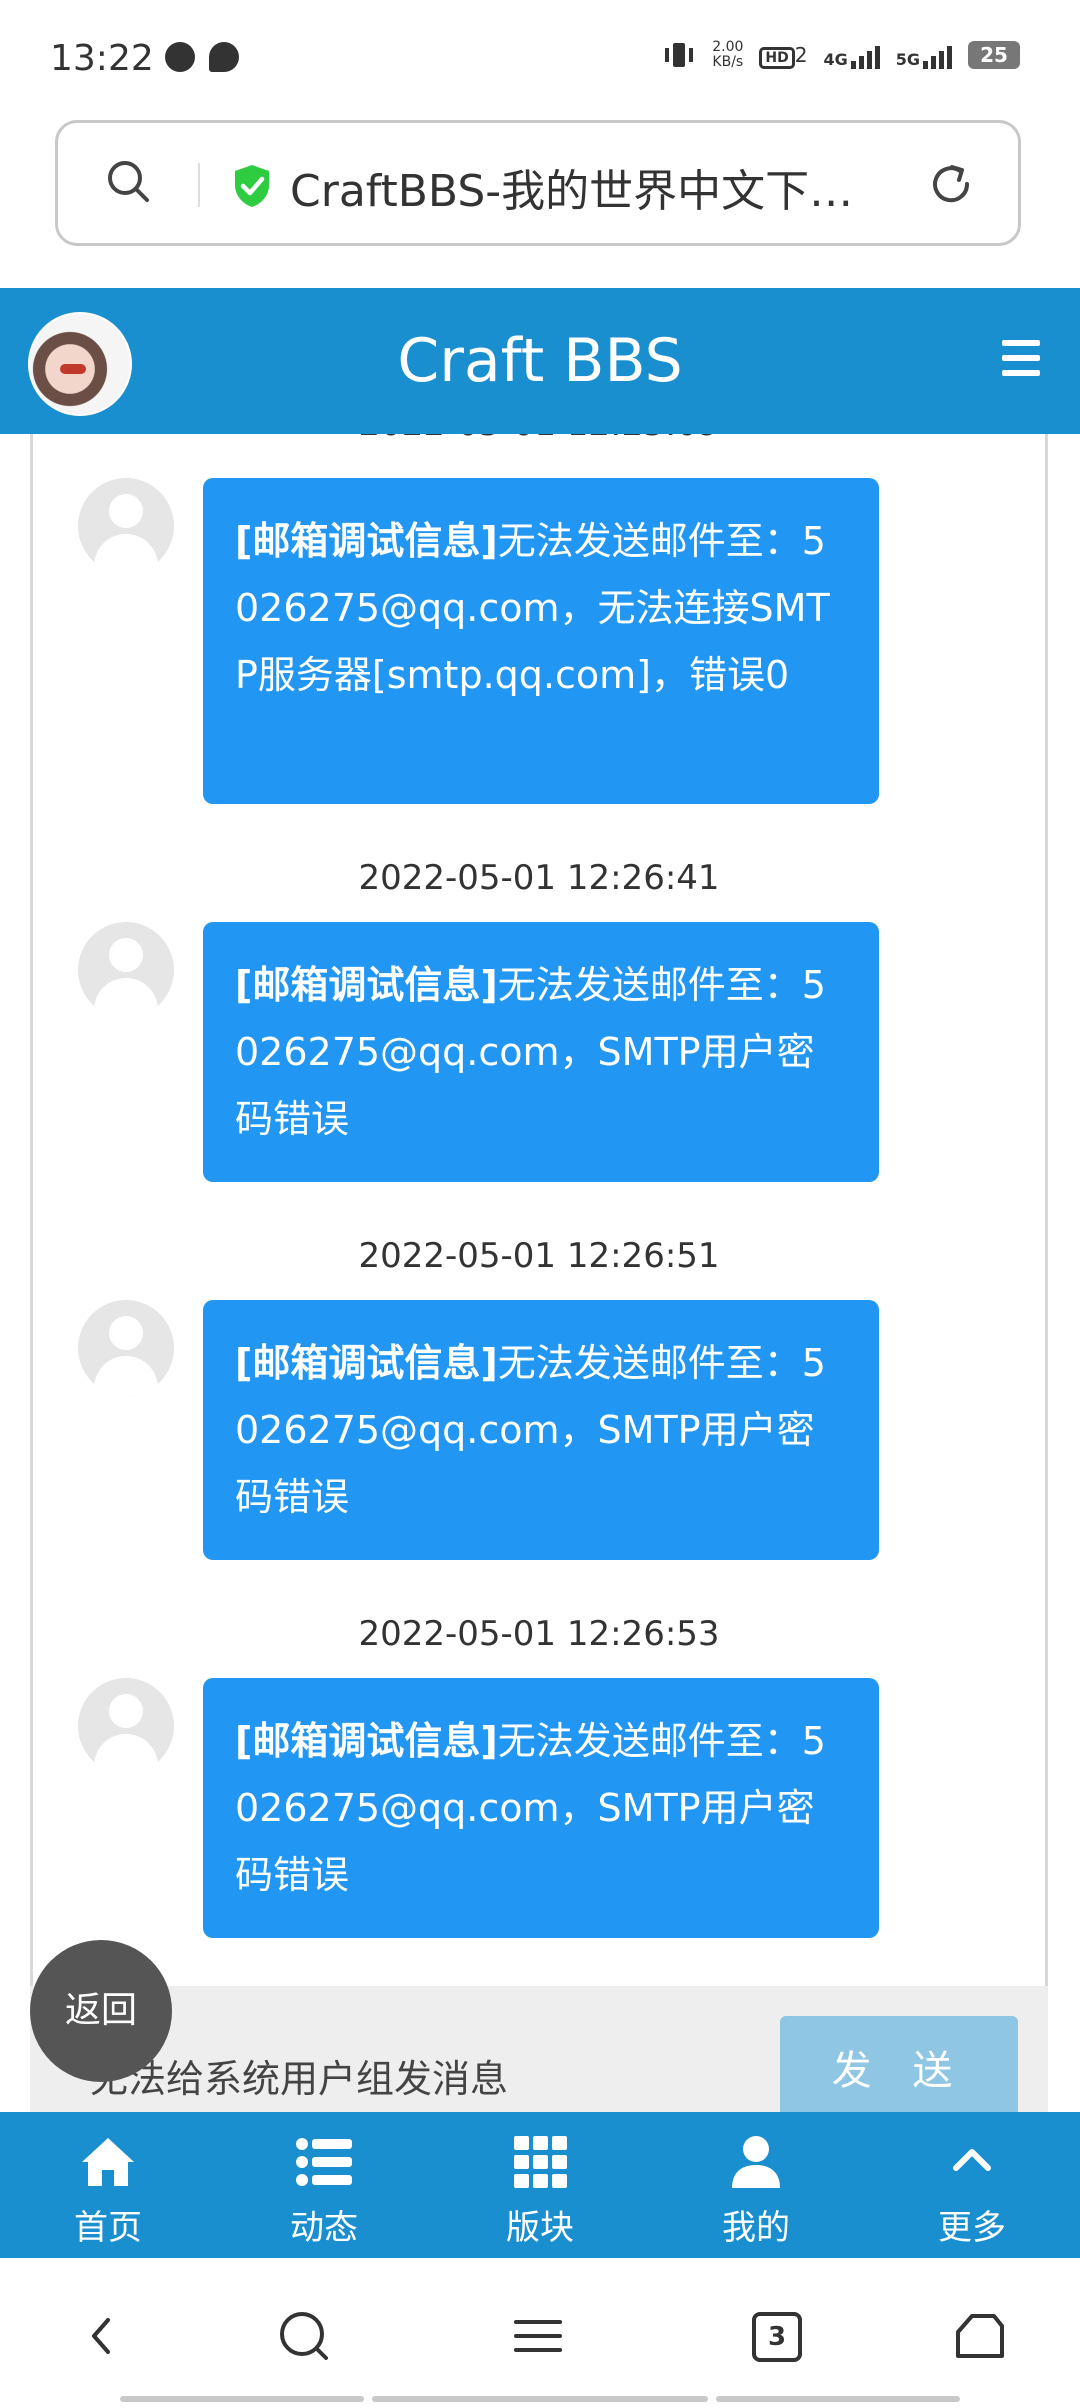 The image size is (1080, 2408). Describe the element at coordinates (972, 2185) in the screenshot. I see `tab-more: 更多` at that location.